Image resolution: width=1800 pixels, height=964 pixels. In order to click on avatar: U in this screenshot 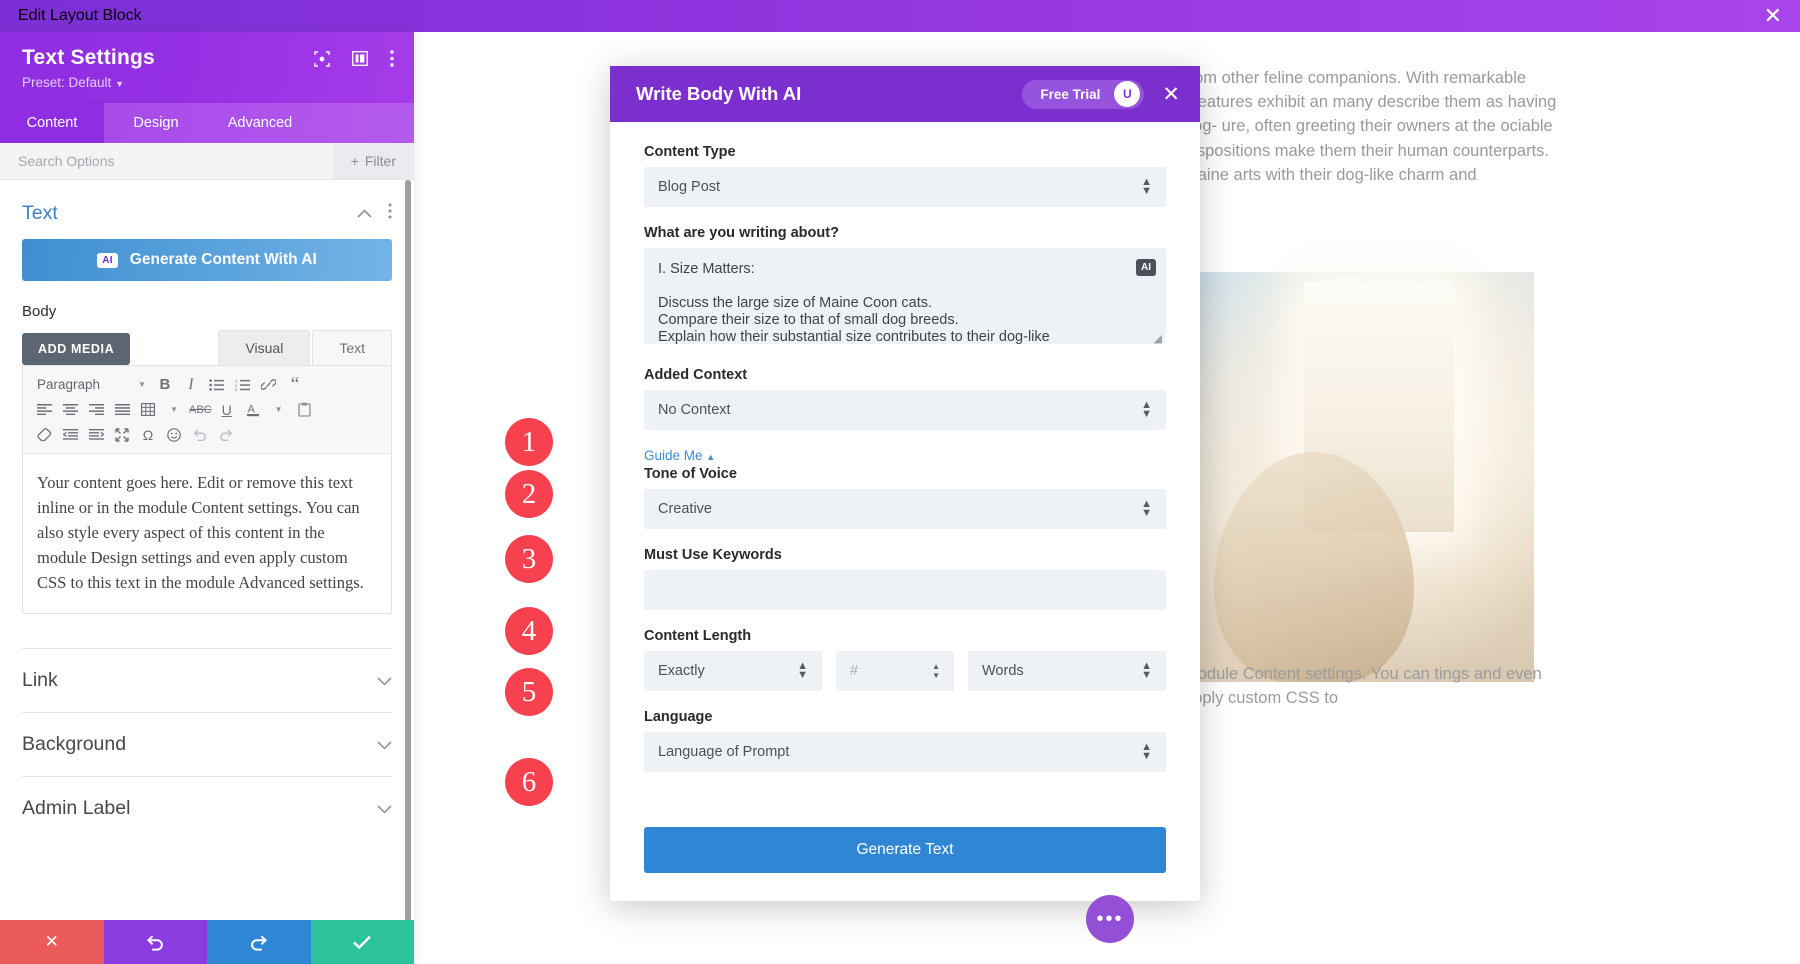, I will do `click(1127, 94)`.